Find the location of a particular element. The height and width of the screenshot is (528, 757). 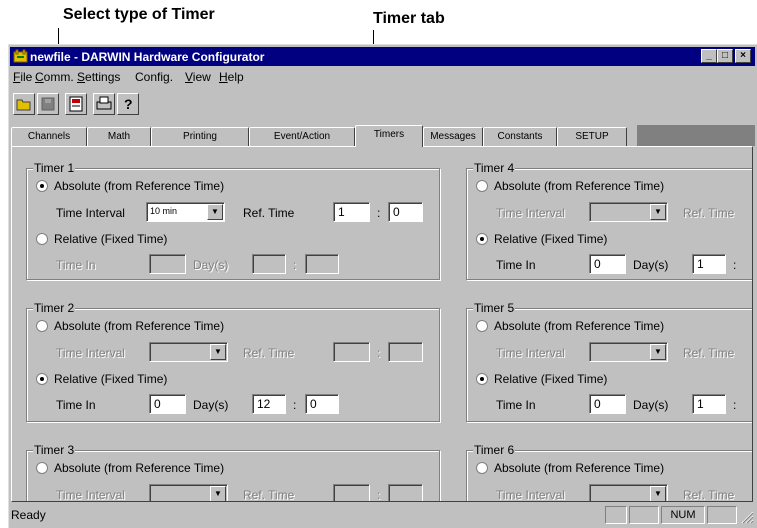

help-icon: ? is located at coordinates (128, 104).